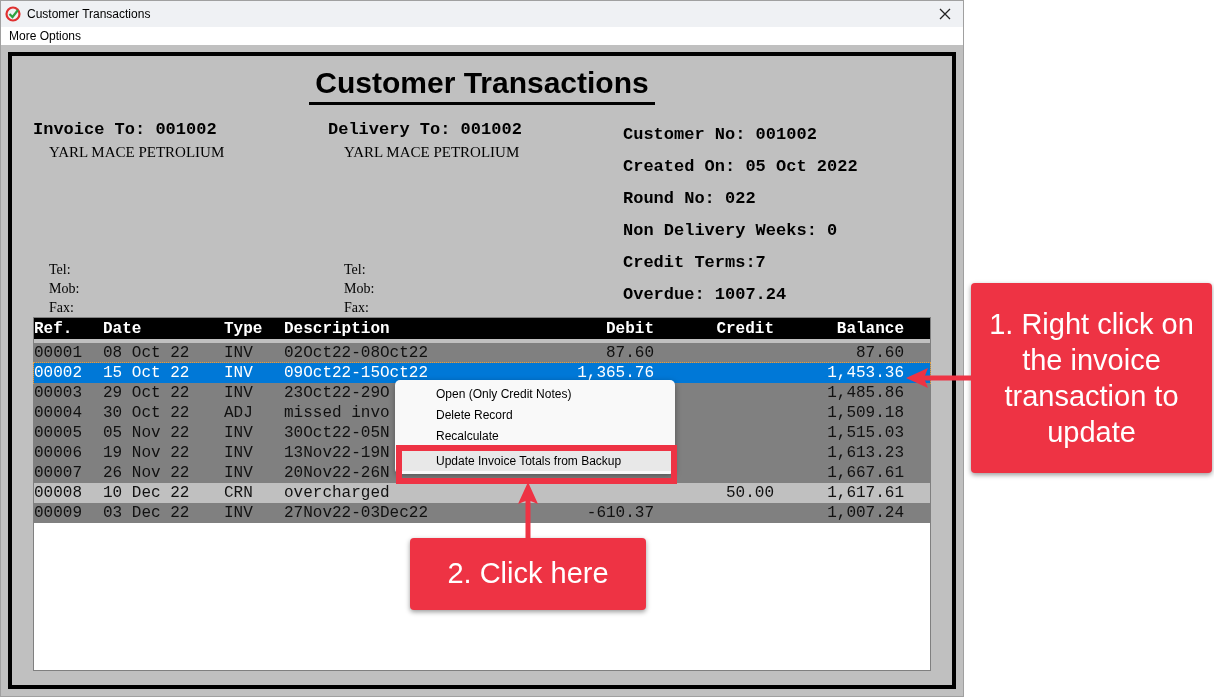 The height and width of the screenshot is (697, 1214). I want to click on ref-cell: 00009, so click(58, 513).